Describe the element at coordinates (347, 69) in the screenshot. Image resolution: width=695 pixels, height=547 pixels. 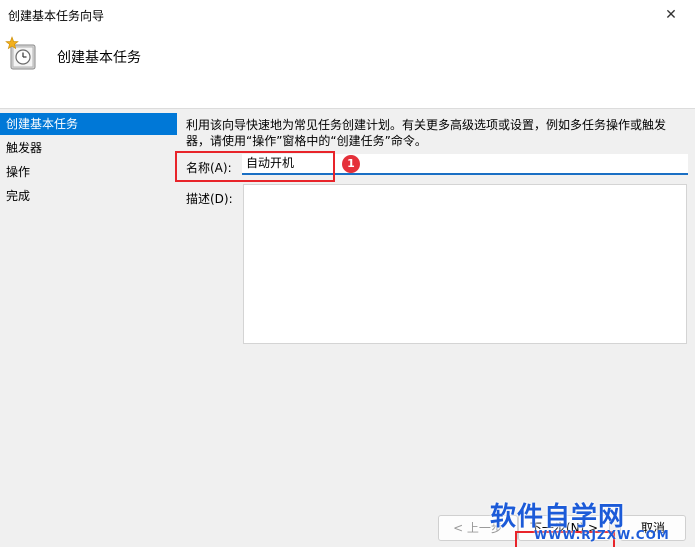
I see `wizard-header: 创建基本任务` at that location.